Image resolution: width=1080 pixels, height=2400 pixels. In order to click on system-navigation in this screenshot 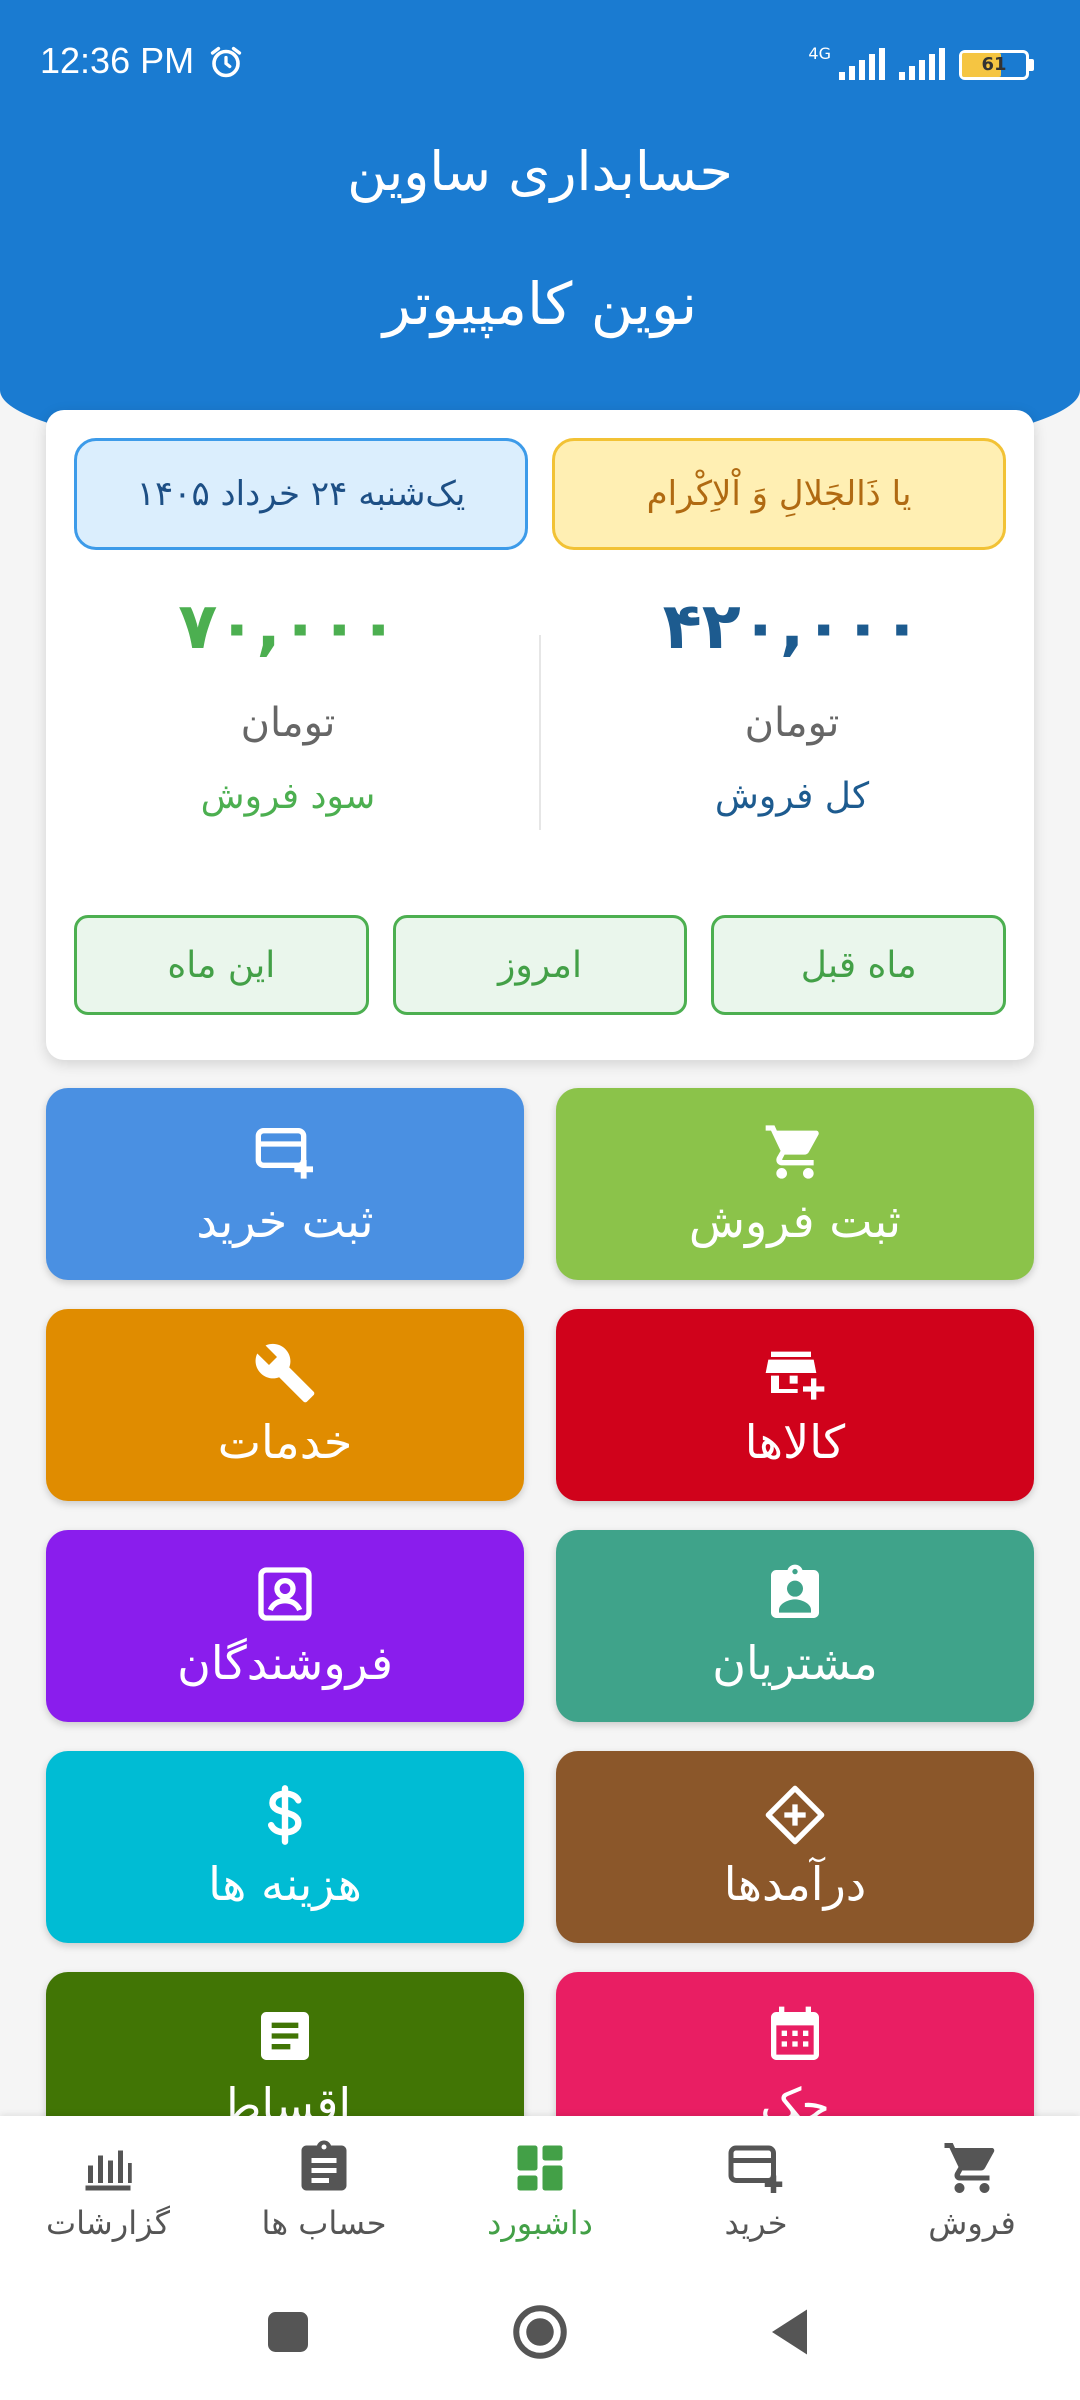, I will do `click(540, 2333)`.